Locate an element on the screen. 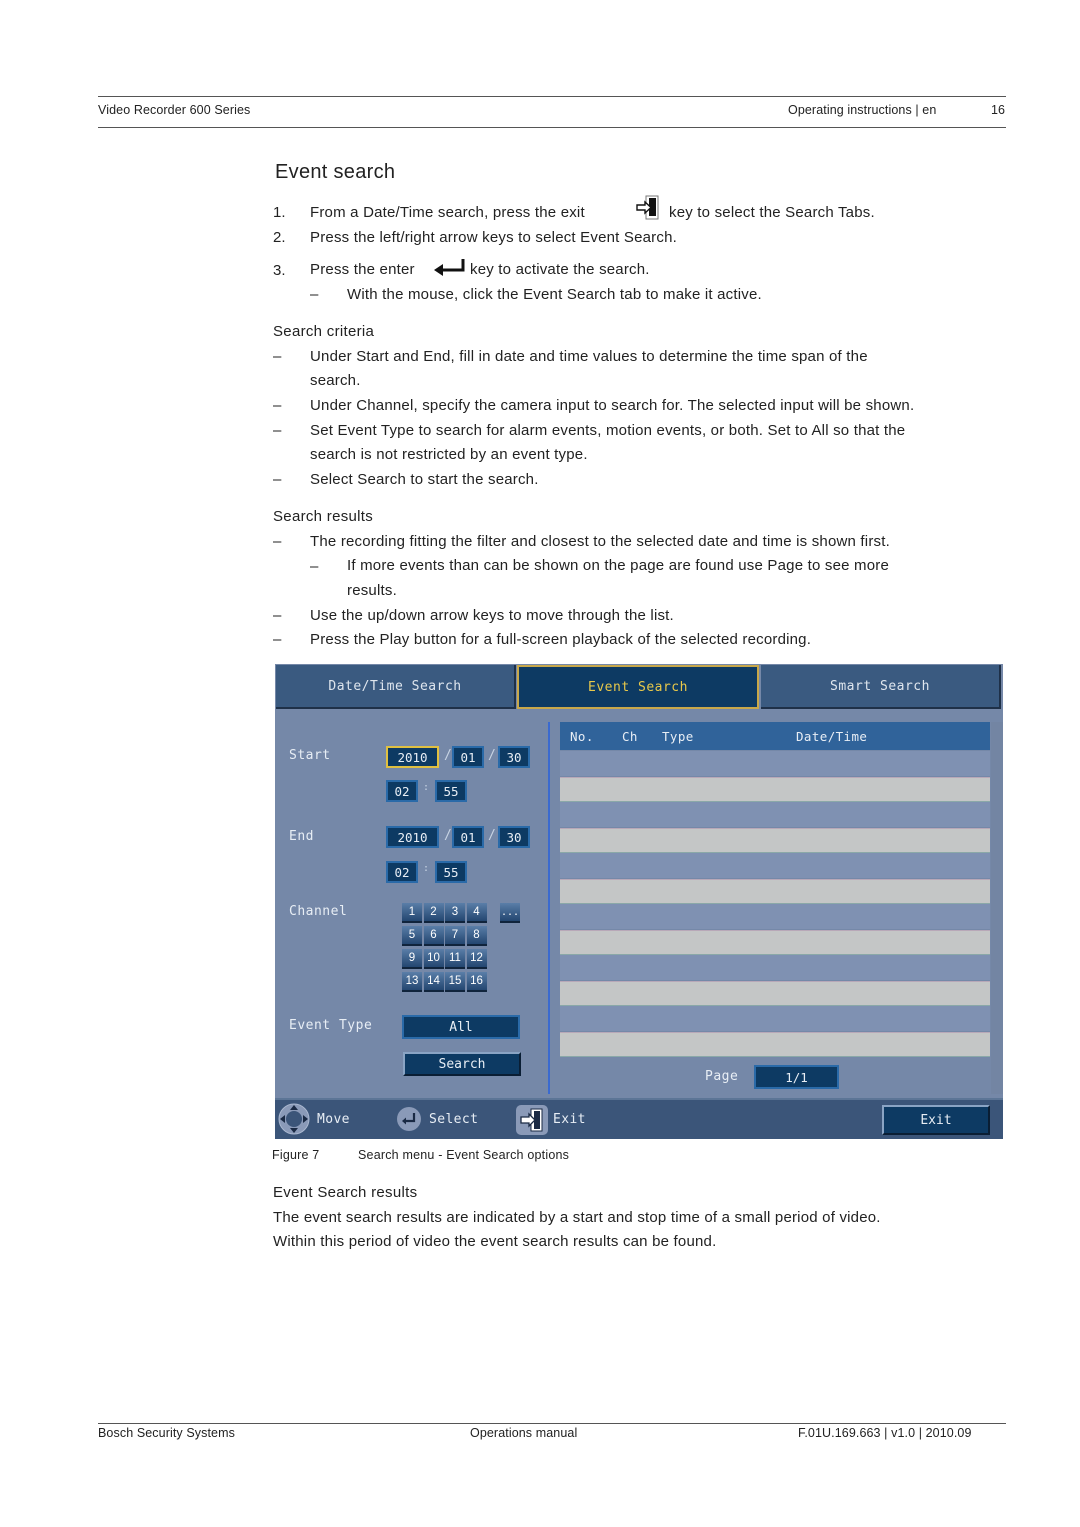  channel-button-15: 15 is located at coordinates (455, 982).